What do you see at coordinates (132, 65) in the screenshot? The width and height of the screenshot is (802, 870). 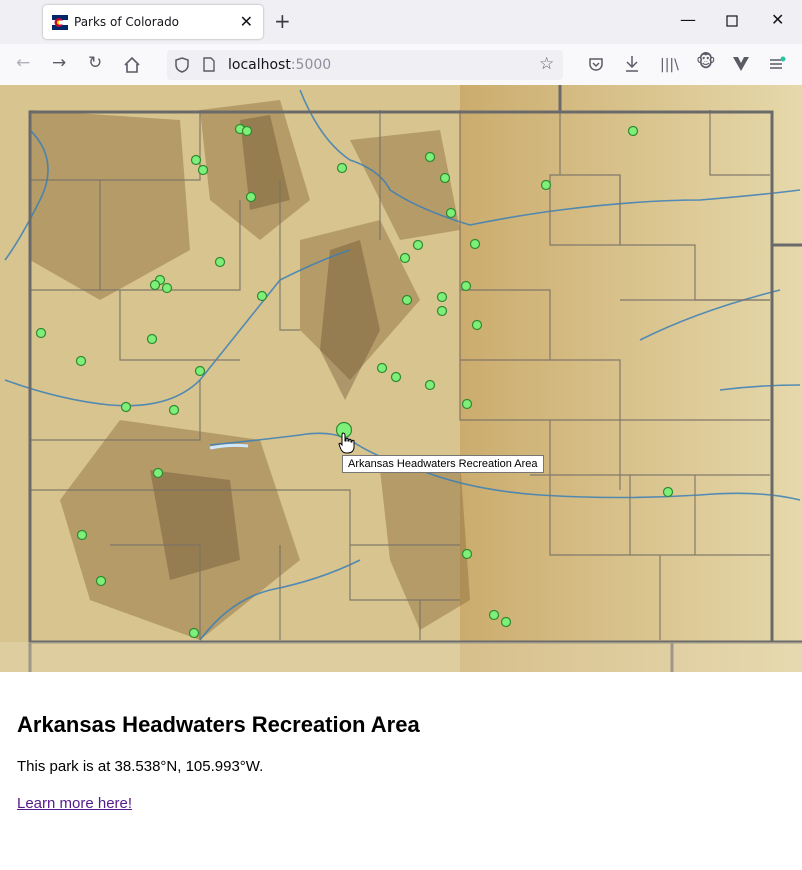 I see `home-icon` at bounding box center [132, 65].